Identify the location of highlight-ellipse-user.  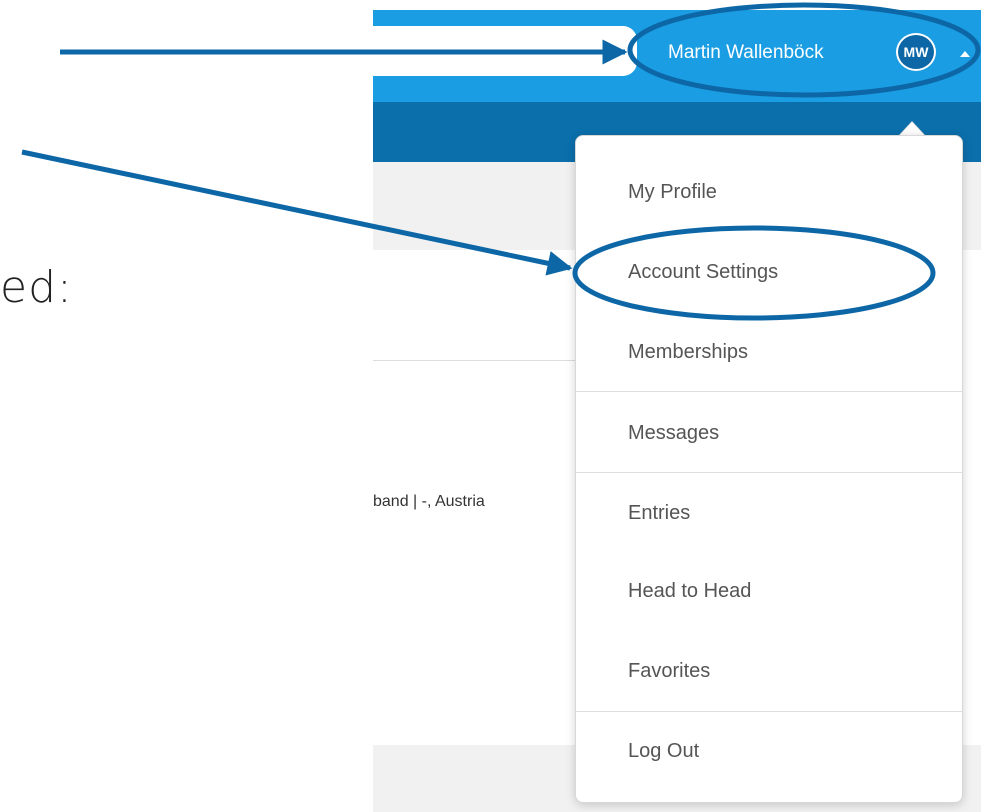
(804, 50).